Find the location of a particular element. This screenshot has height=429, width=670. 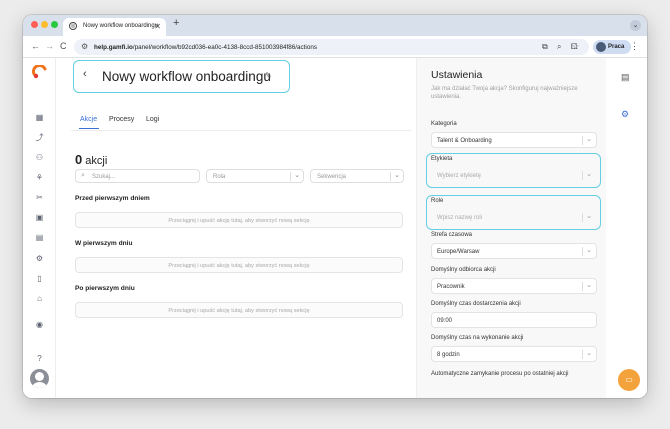

globe-icon: ◎ is located at coordinates (73, 26).